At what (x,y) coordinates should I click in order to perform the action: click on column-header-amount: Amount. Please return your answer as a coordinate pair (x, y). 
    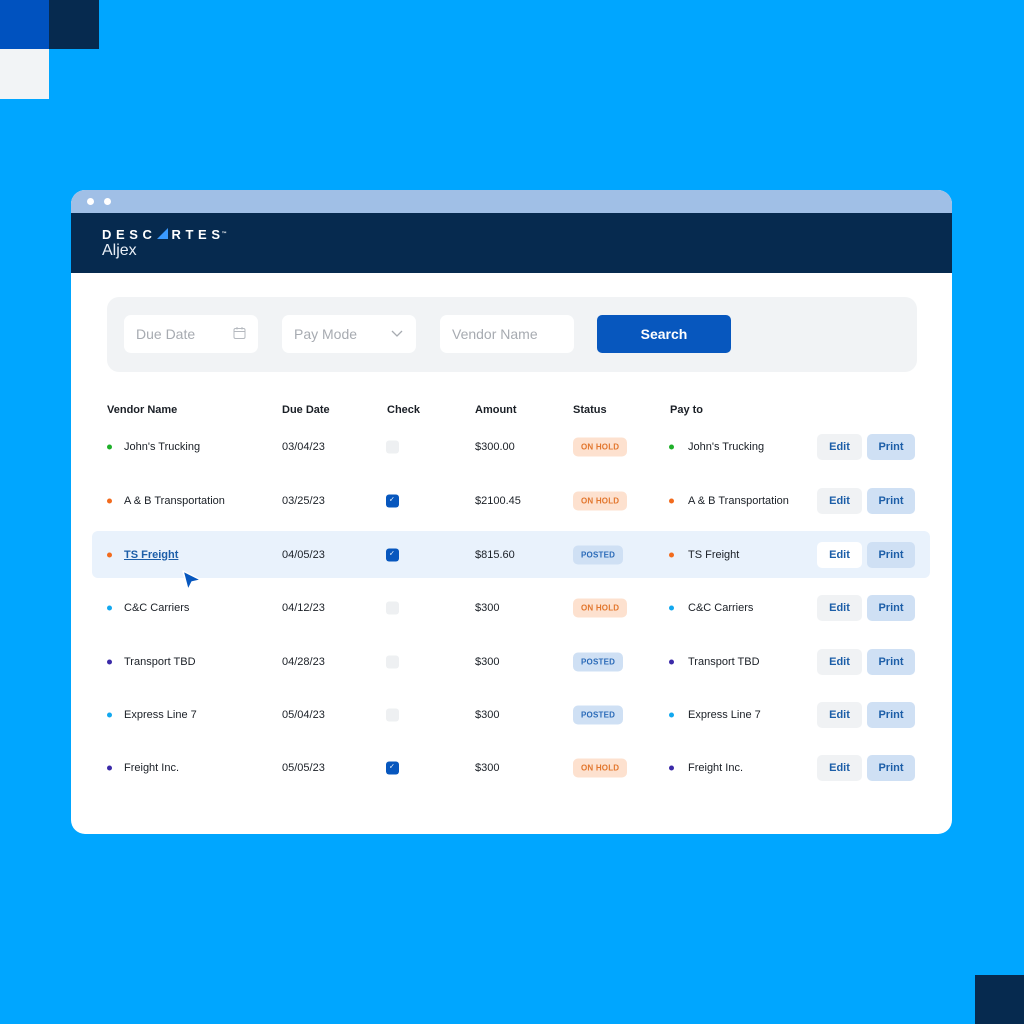
    Looking at the image, I should click on (496, 410).